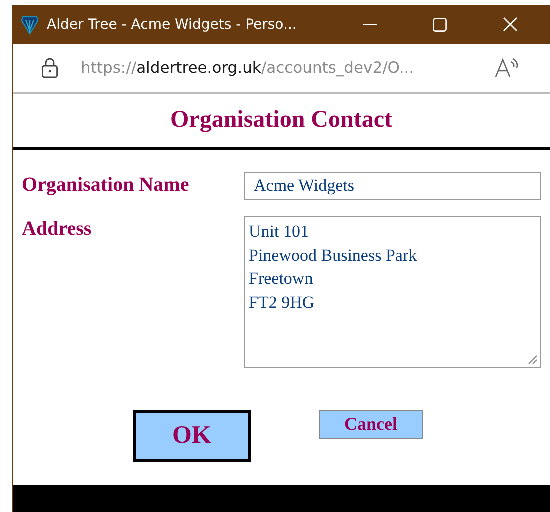 Image resolution: width=550 pixels, height=512 pixels. Describe the element at coordinates (371, 424) in the screenshot. I see `dialog-button: Cancel` at that location.